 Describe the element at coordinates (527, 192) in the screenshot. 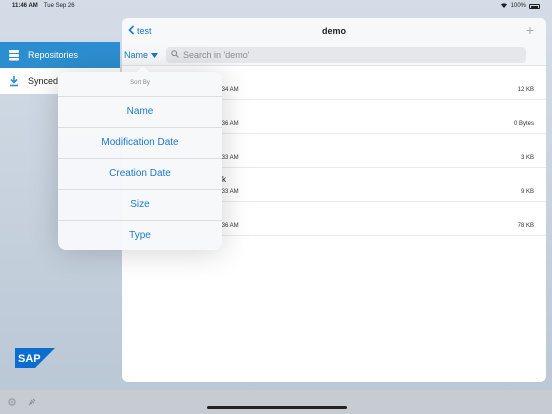

I see `file-size: 9 KB` at that location.